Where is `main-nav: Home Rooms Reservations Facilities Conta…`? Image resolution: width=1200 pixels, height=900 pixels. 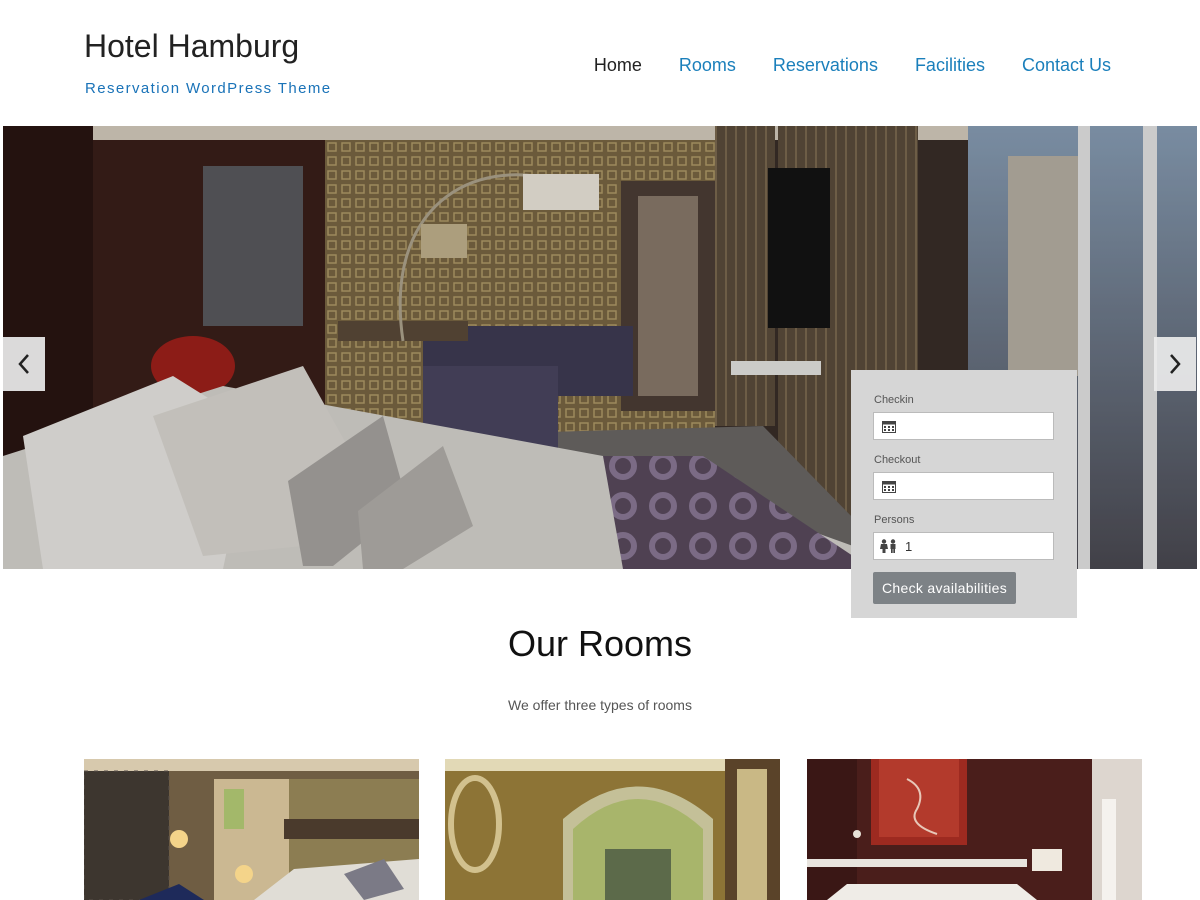
main-nav: Home Rooms Reservations Facilities Conta… is located at coordinates (852, 65).